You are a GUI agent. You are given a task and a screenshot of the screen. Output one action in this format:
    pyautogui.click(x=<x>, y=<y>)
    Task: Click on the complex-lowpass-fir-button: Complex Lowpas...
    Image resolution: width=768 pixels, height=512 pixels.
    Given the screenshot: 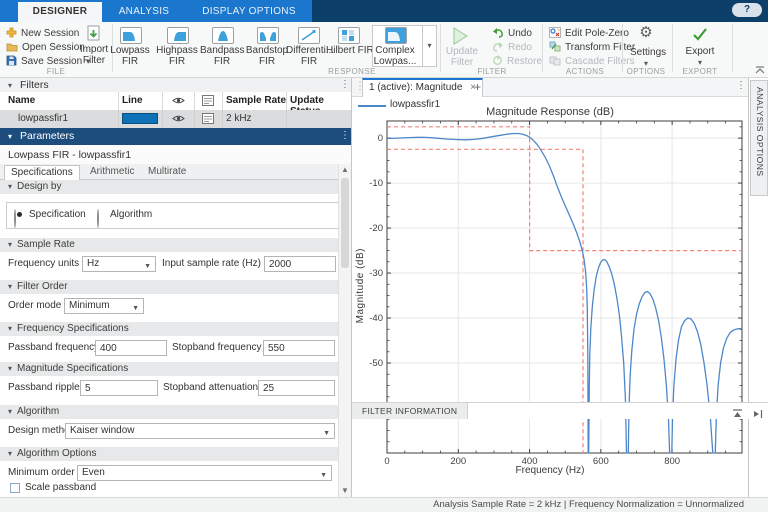 What is the action you would take?
    pyautogui.click(x=395, y=56)
    